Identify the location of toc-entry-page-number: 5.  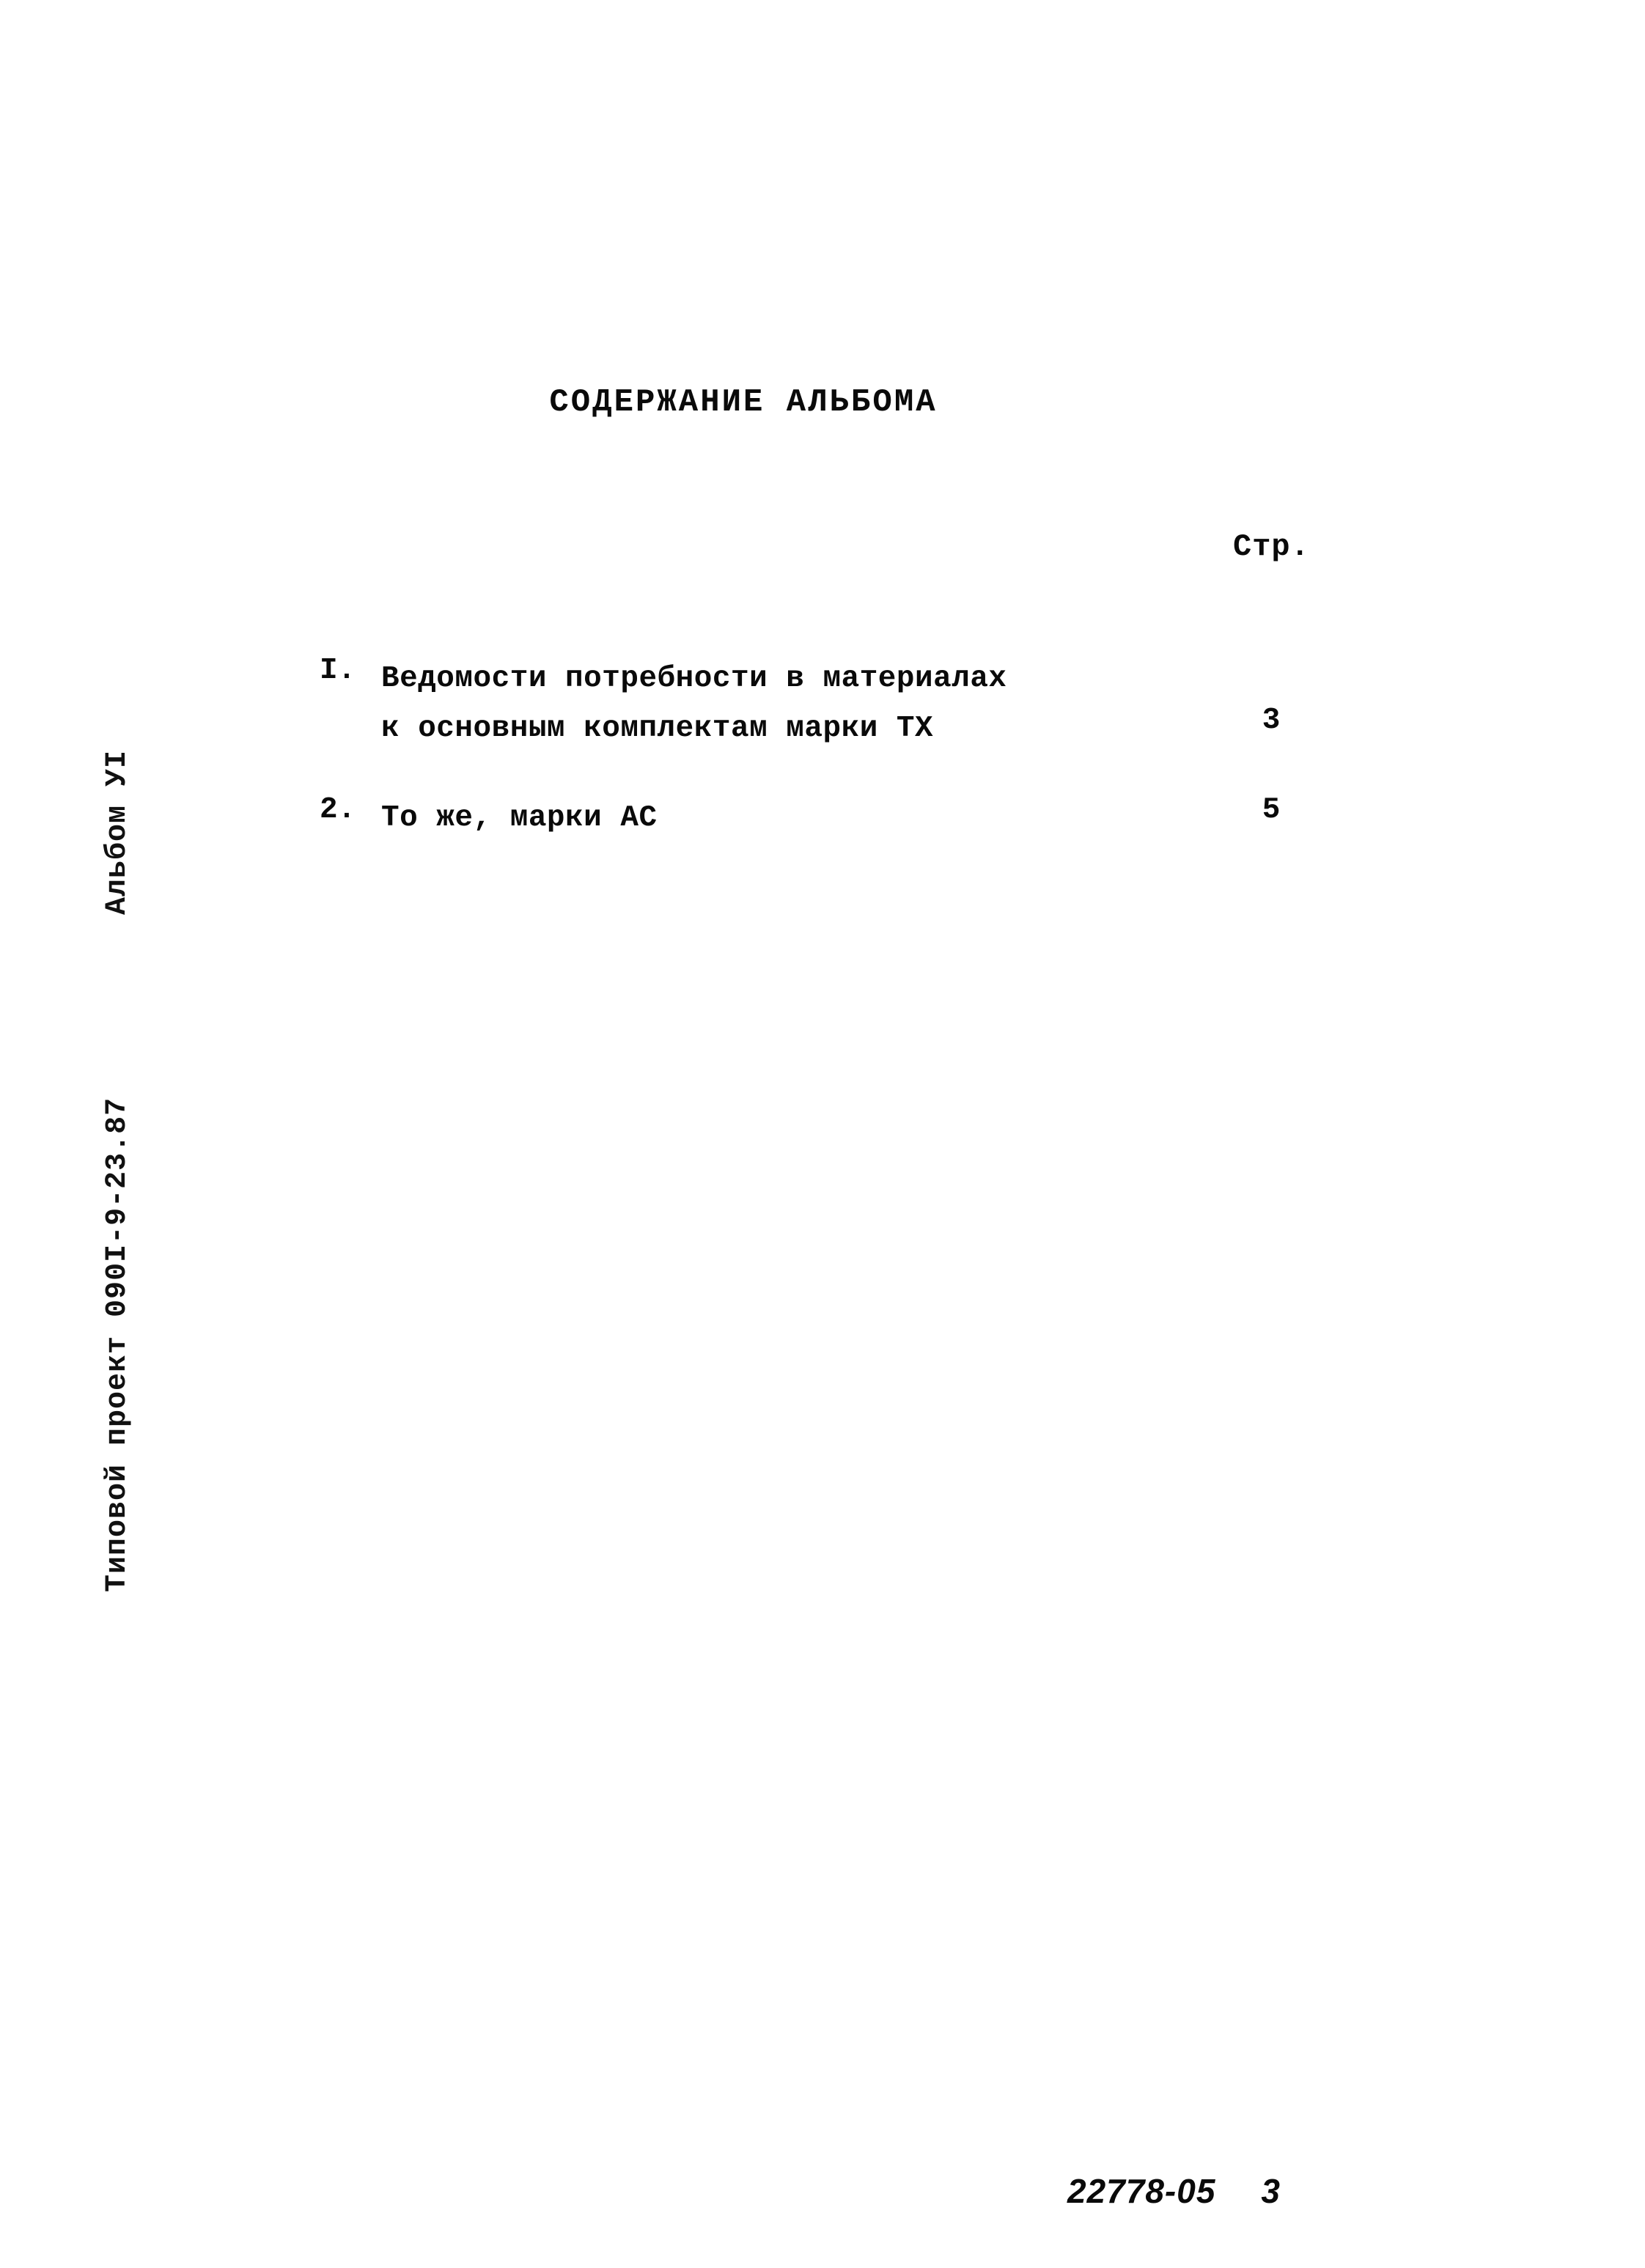
(1271, 810).